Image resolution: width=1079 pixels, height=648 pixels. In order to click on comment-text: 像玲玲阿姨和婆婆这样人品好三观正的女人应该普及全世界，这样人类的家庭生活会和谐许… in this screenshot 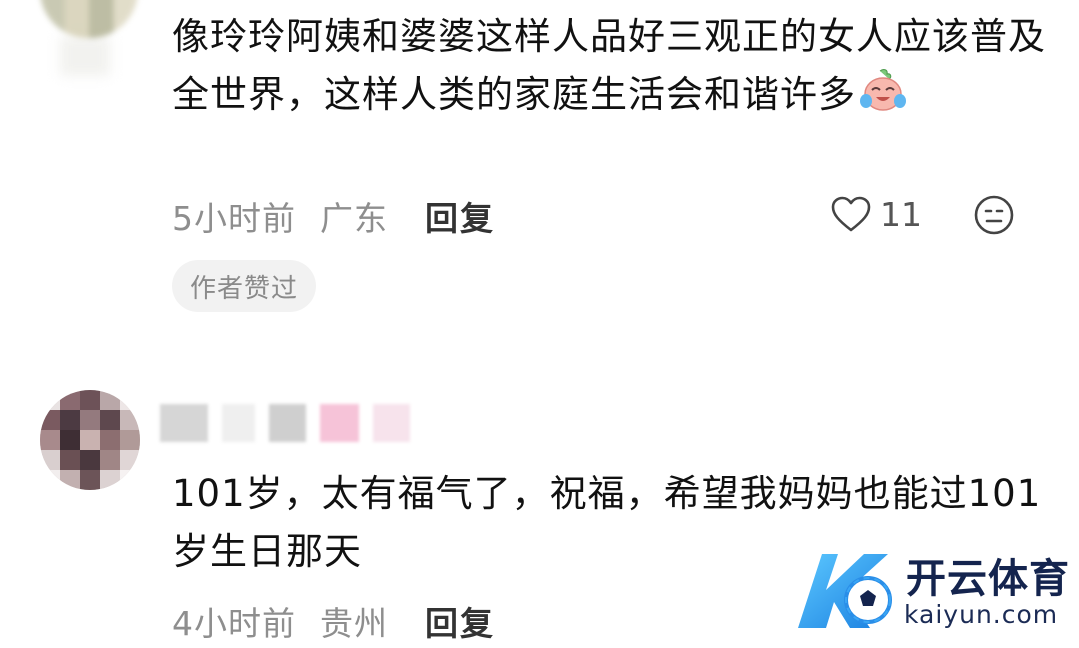, I will do `click(612, 66)`.